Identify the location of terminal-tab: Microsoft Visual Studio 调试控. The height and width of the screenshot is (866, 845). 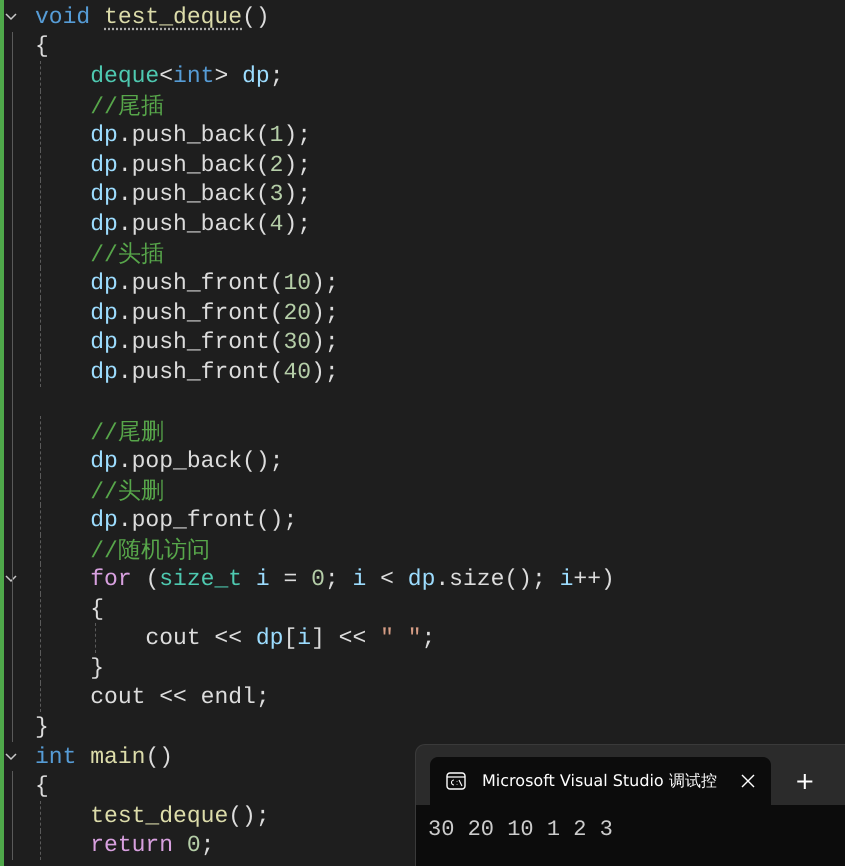
(600, 781).